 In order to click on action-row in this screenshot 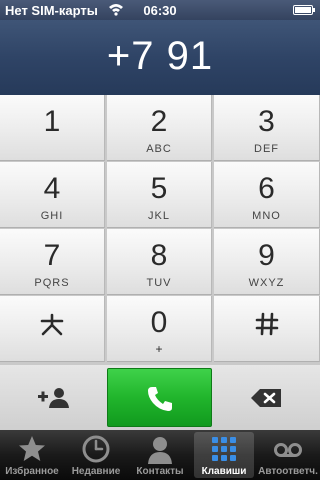, I will do `click(160, 397)`.